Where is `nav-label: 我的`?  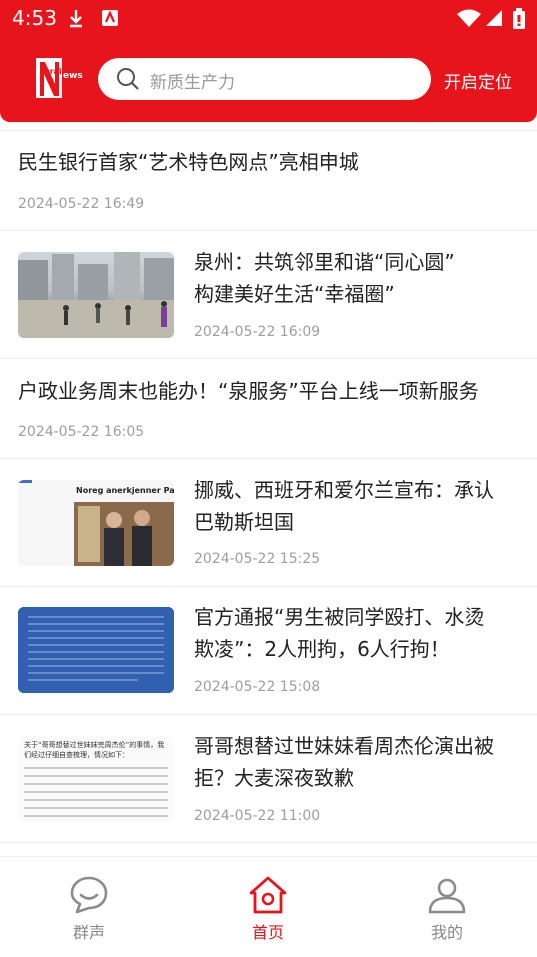 nav-label: 我的 is located at coordinates (446, 932).